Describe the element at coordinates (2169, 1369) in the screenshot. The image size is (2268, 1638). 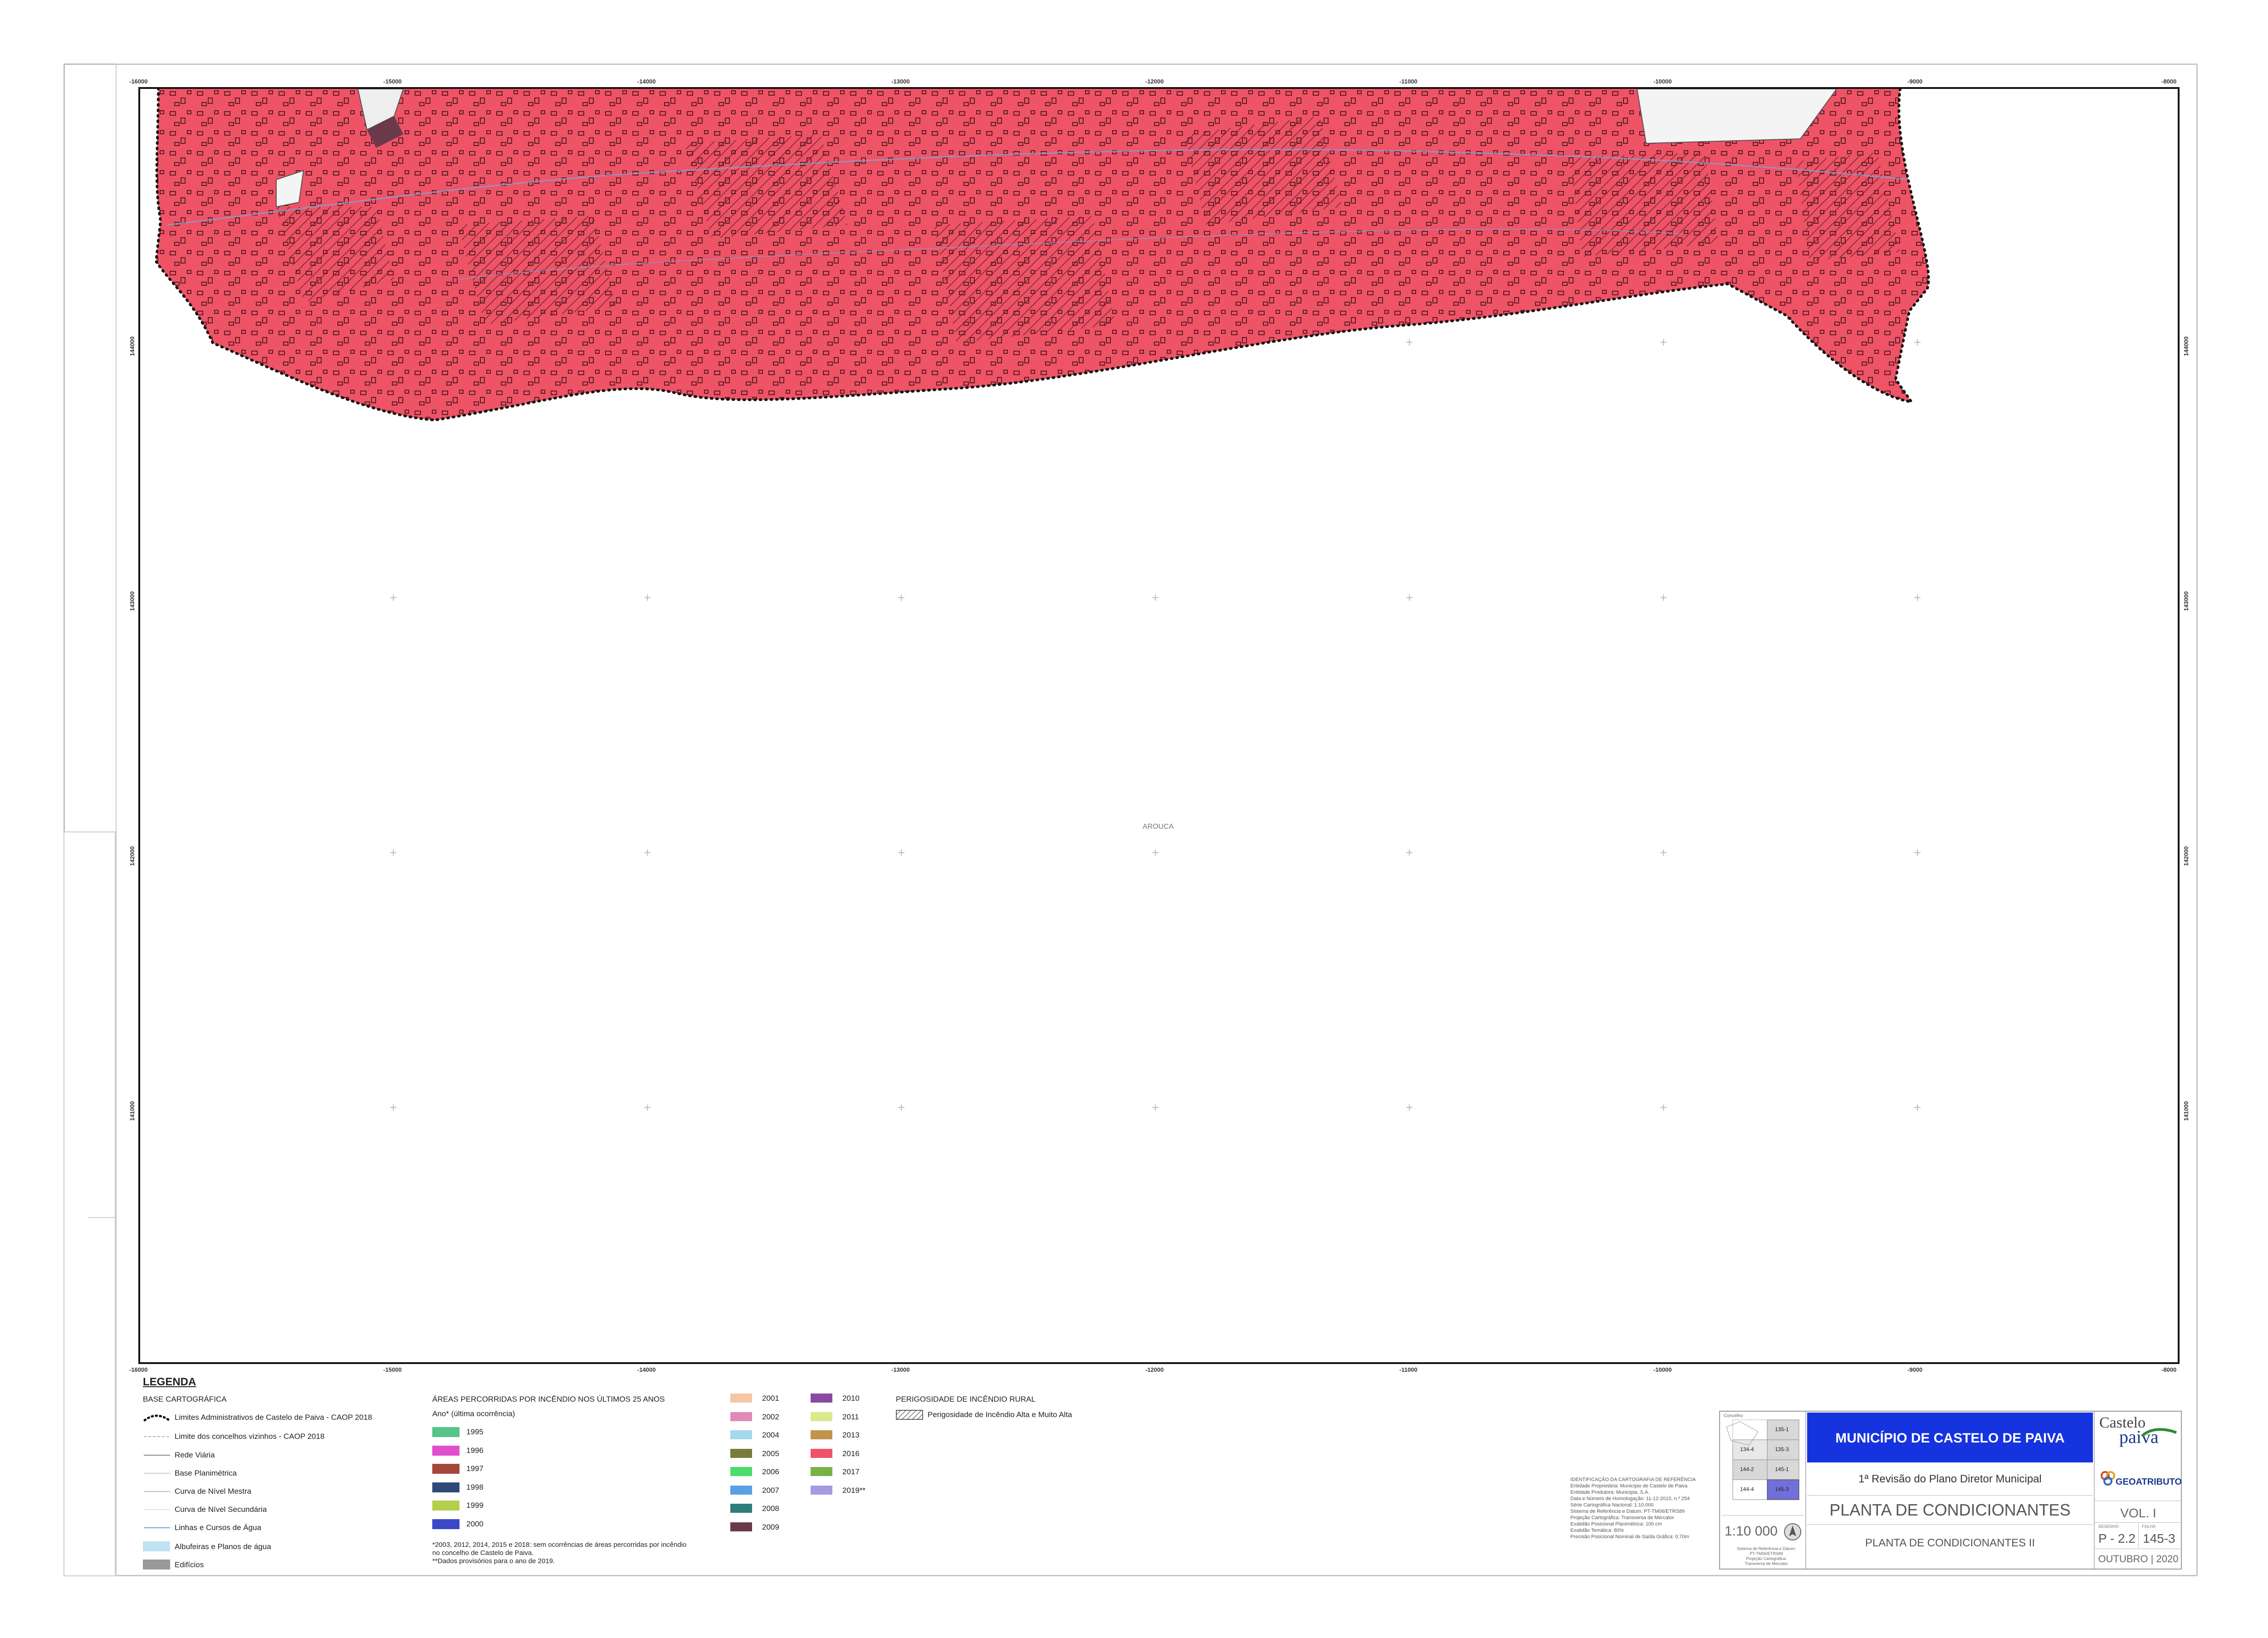
I see `x-tick: -8000` at that location.